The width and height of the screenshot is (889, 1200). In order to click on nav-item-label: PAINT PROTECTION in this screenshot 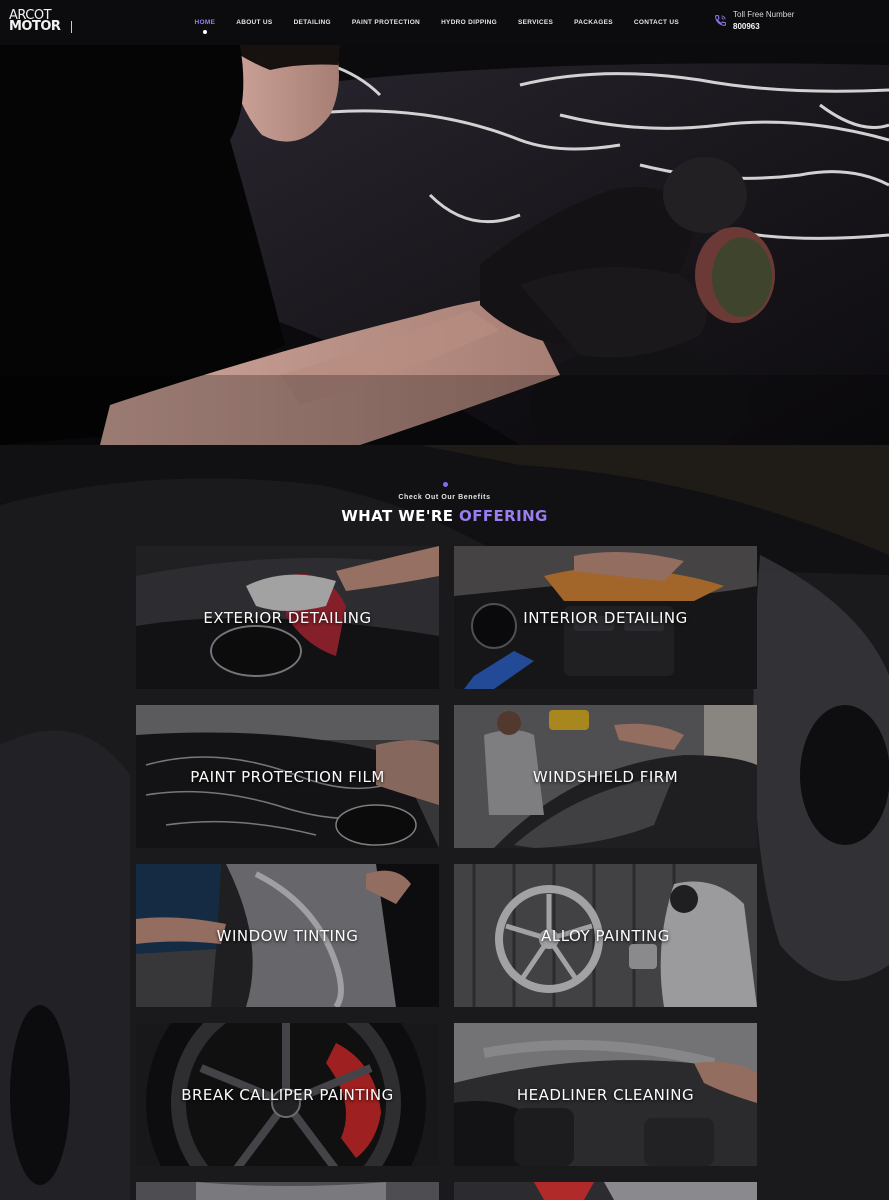, I will do `click(386, 22)`.